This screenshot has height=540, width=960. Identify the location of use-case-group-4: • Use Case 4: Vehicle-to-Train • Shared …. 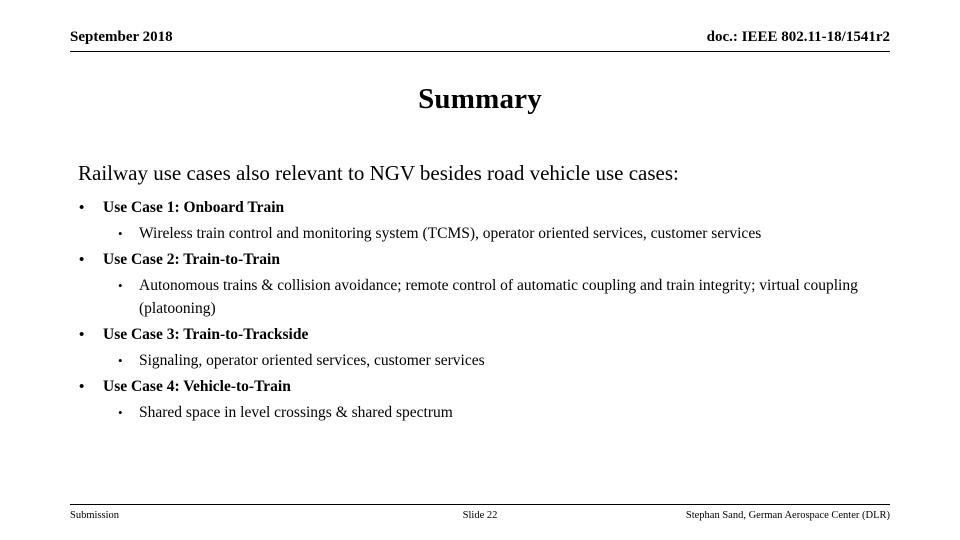
(485, 400).